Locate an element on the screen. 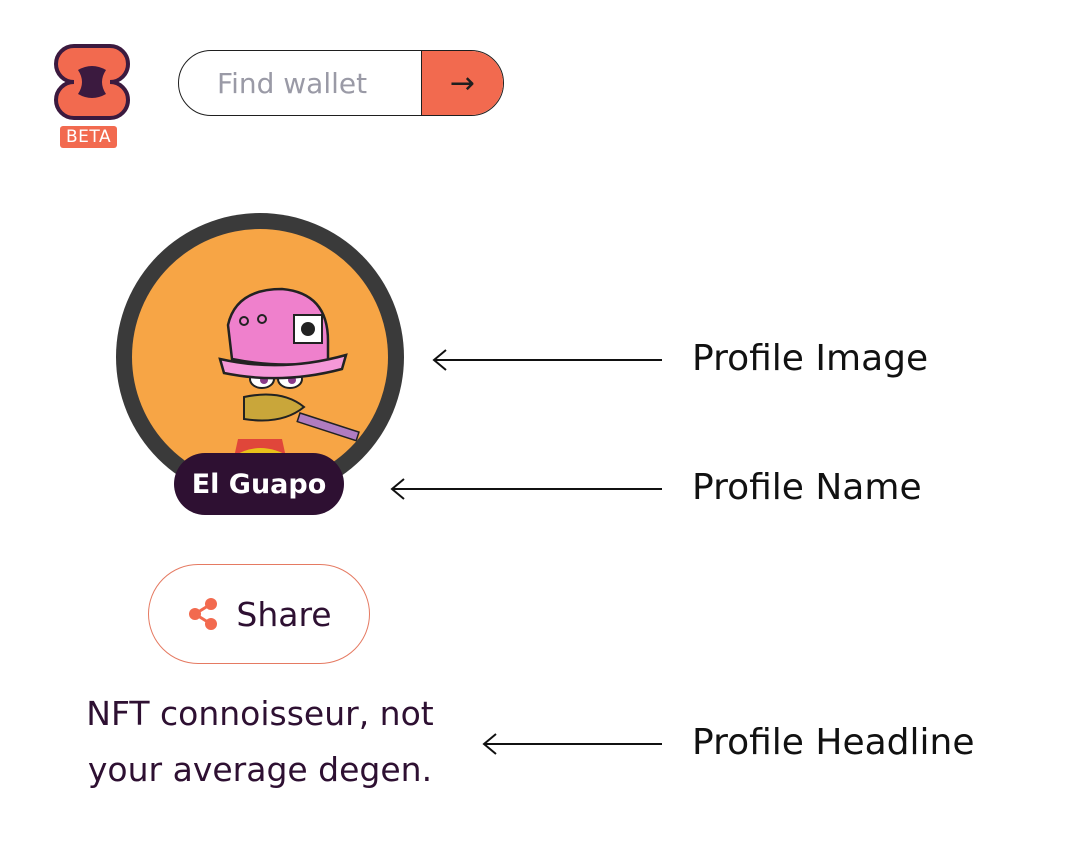 The height and width of the screenshot is (852, 1074). annotation-profile-name: Profile Name is located at coordinates (807, 487).